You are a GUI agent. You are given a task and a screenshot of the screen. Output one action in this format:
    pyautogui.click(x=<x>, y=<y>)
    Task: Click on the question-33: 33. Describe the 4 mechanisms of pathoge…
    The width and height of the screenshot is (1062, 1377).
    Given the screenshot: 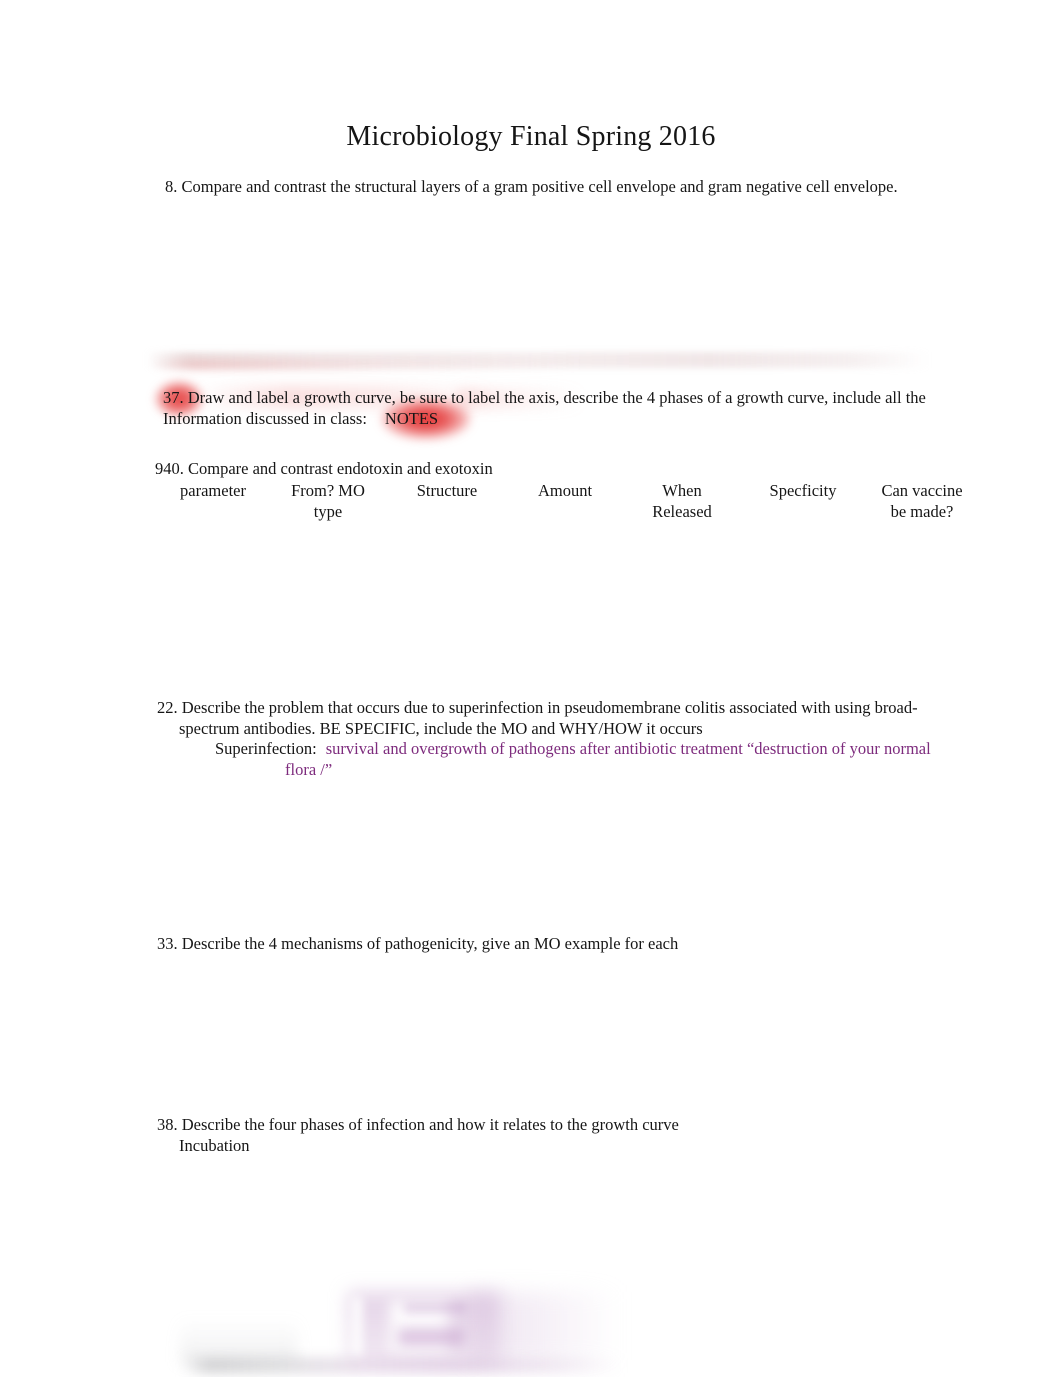 What is the action you would take?
    pyautogui.click(x=557, y=944)
    